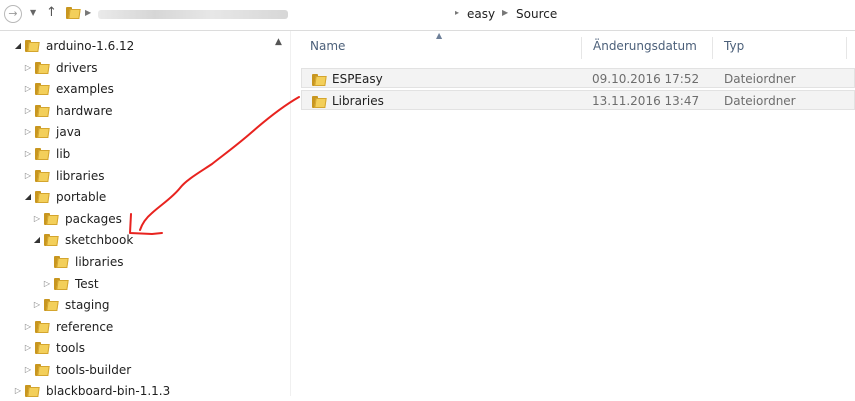  I want to click on tree-item-sketchbook-libraries: libraries, so click(82, 262).